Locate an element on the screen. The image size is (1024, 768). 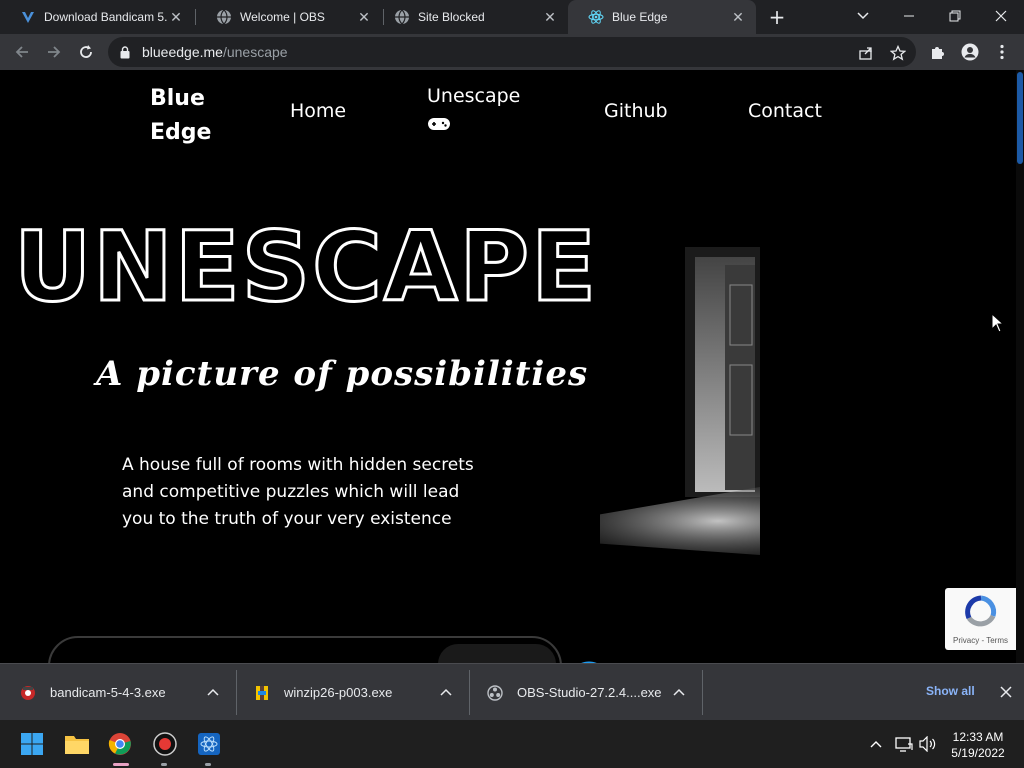
obs-icon is located at coordinates (495, 692).